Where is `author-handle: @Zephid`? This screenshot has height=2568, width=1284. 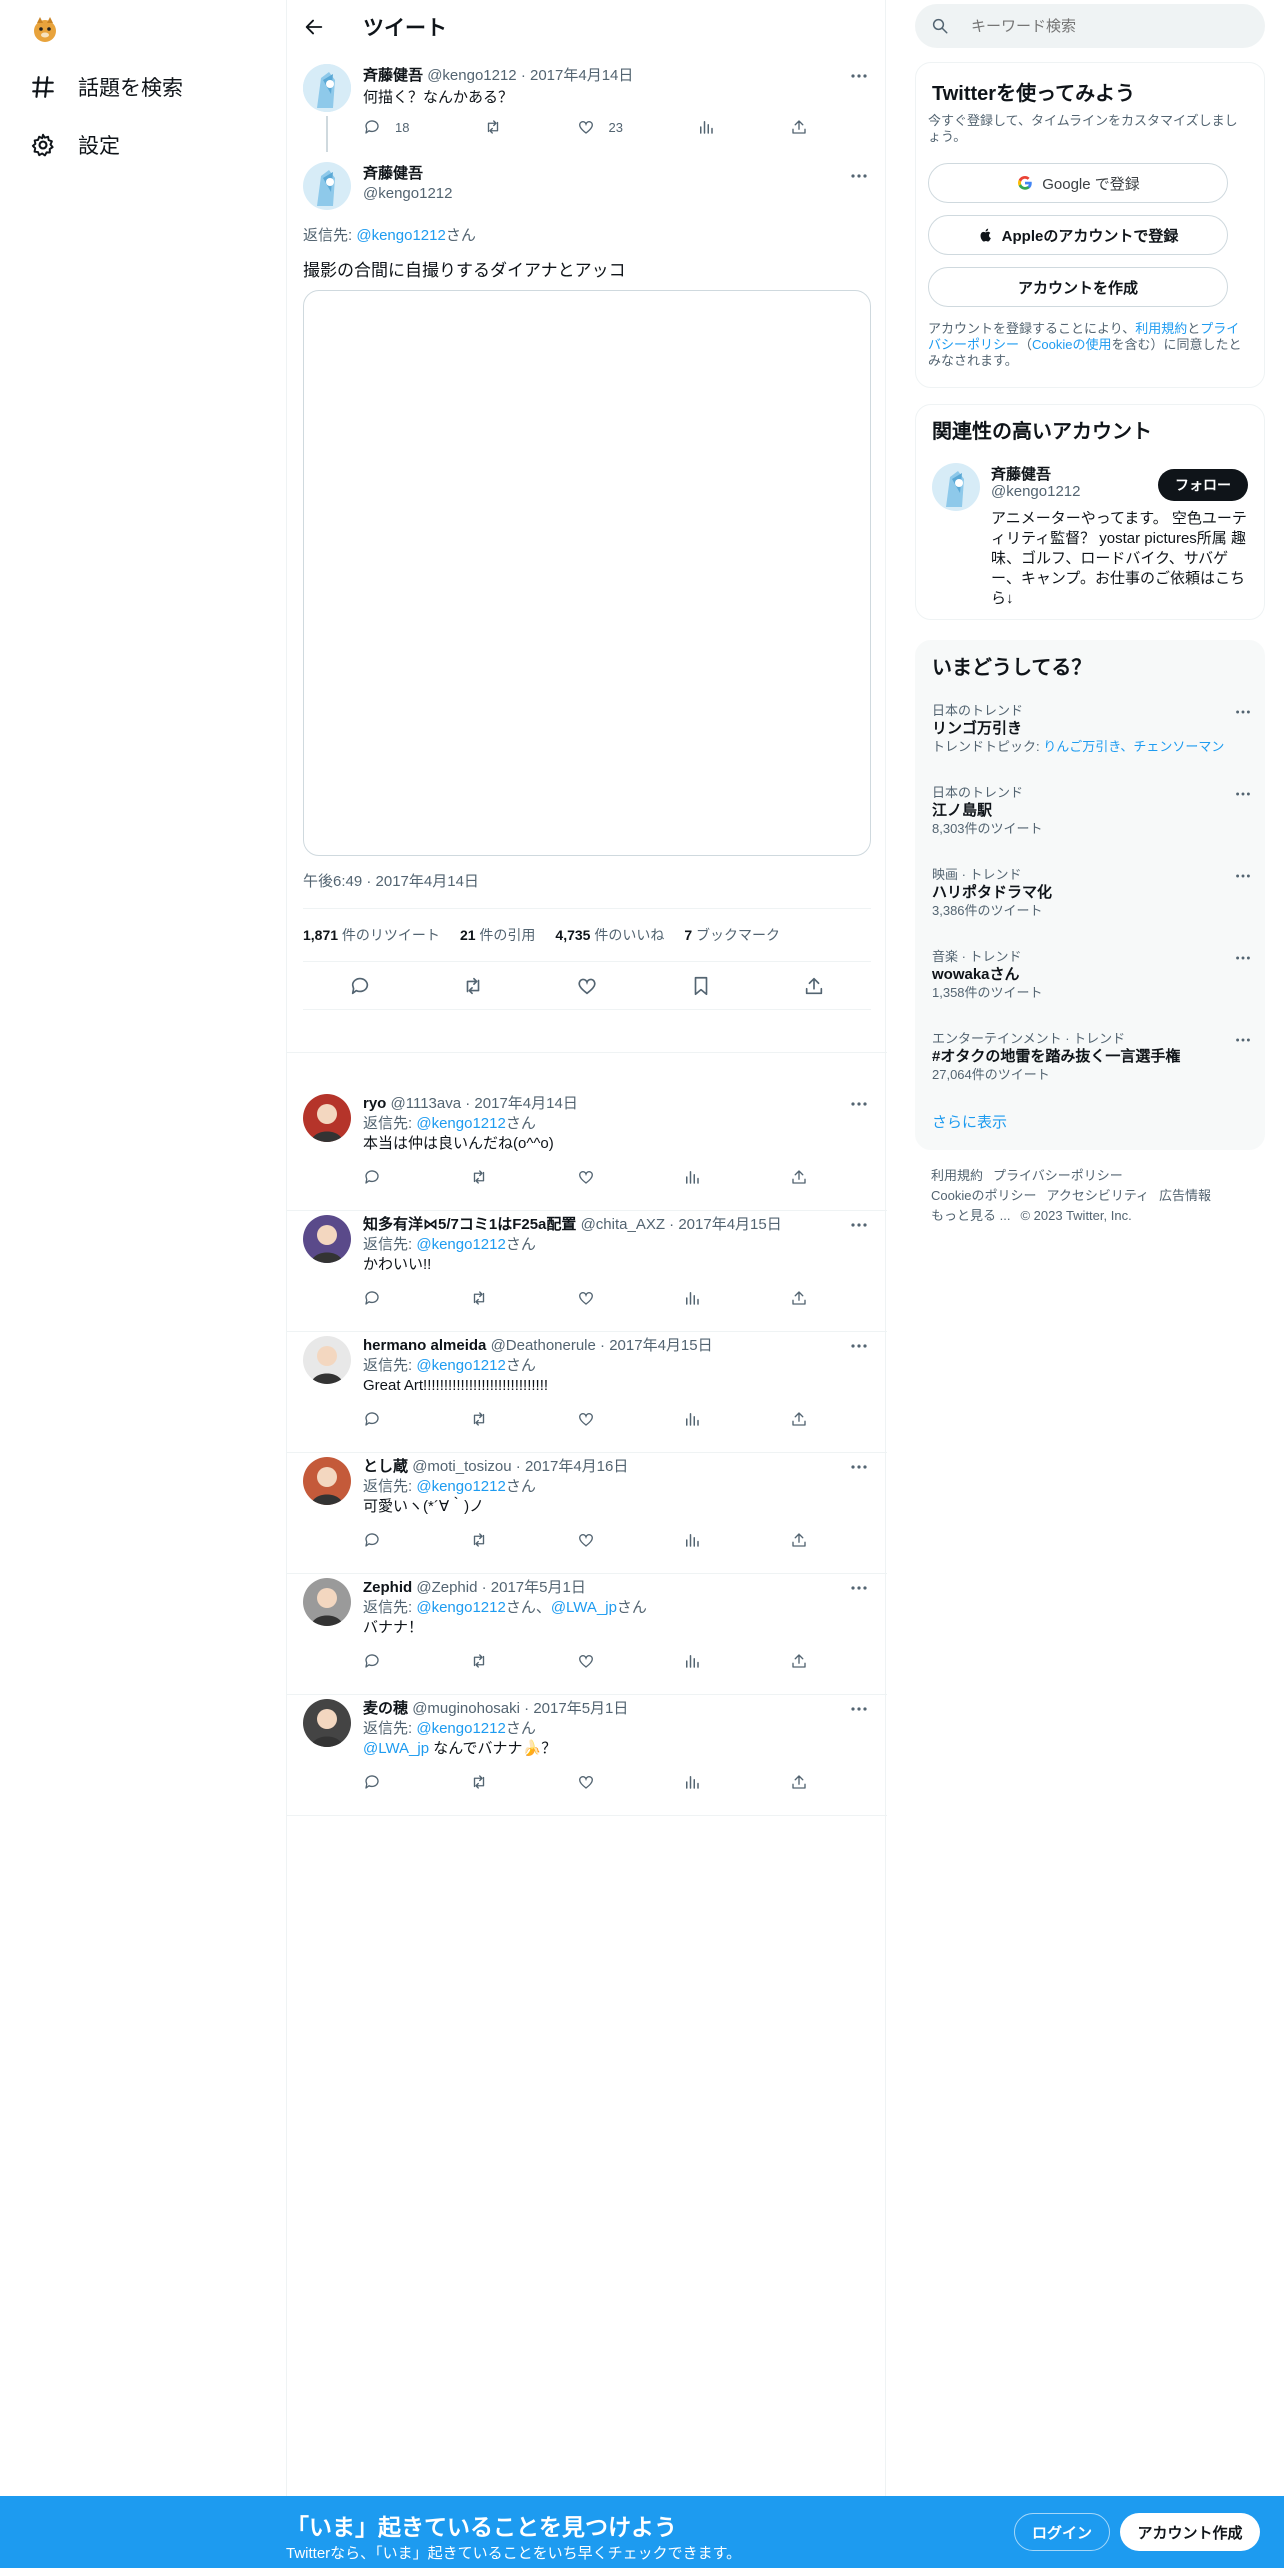
author-handle: @Zephid is located at coordinates (446, 1587).